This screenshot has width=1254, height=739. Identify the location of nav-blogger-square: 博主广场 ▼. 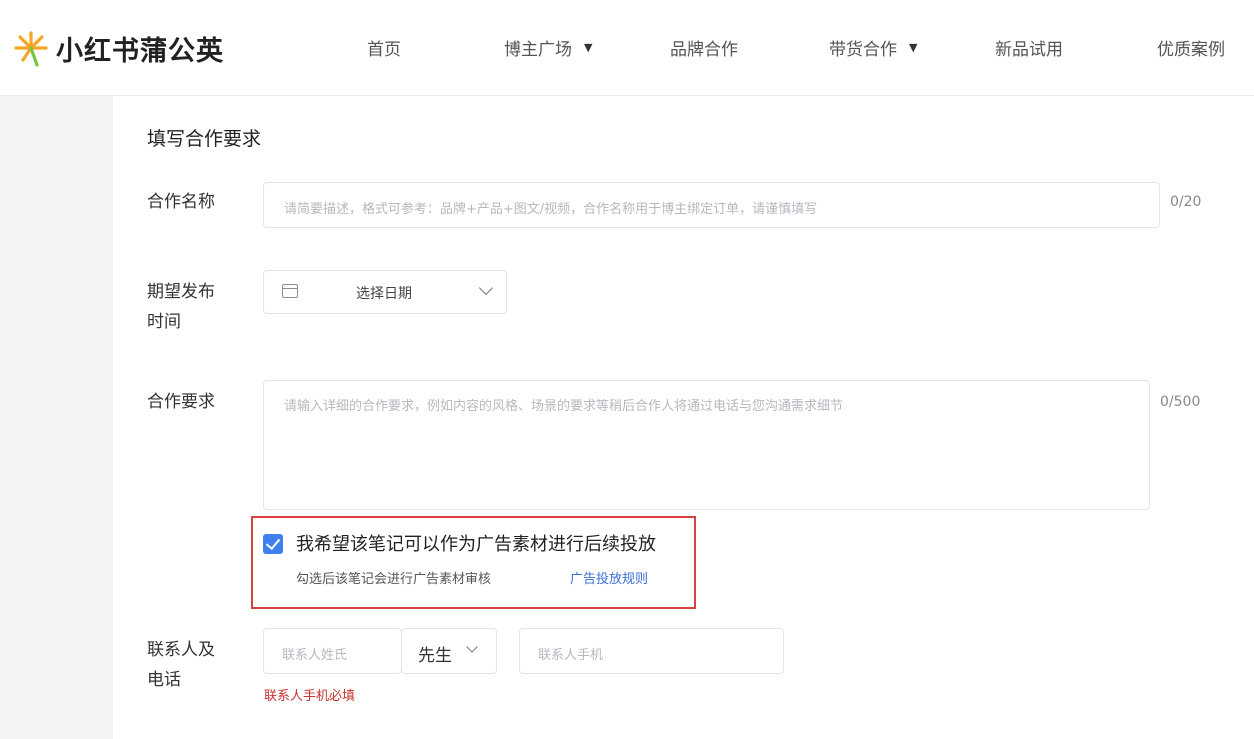
(548, 47).